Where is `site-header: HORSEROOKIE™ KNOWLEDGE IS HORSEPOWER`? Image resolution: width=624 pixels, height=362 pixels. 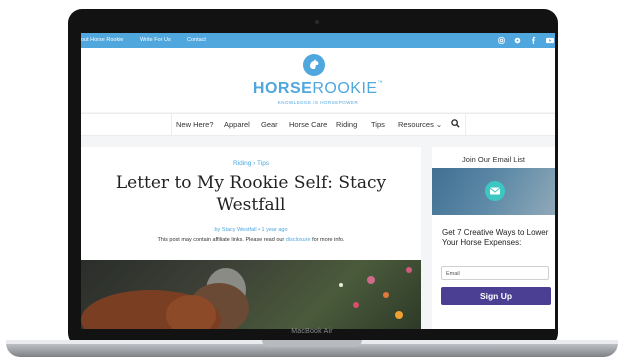 site-header: HORSEROOKIE™ KNOWLEDGE IS HORSEPOWER is located at coordinates (318, 80).